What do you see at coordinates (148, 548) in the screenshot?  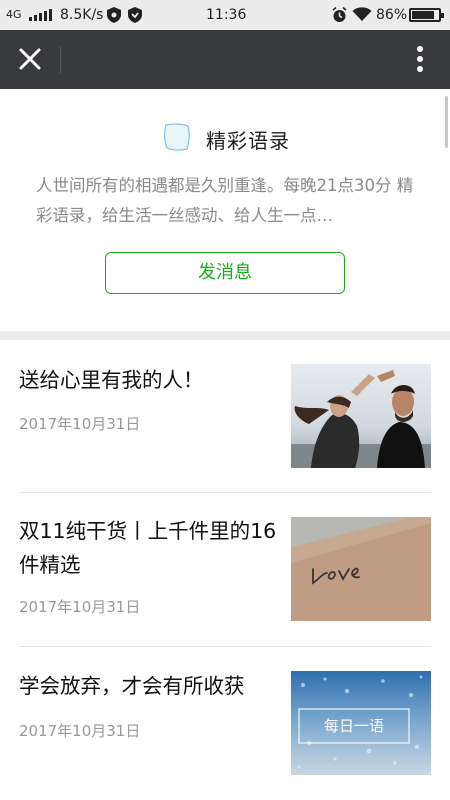 I see `article-title: 双11纯干货丨上千件里的16件精选` at bounding box center [148, 548].